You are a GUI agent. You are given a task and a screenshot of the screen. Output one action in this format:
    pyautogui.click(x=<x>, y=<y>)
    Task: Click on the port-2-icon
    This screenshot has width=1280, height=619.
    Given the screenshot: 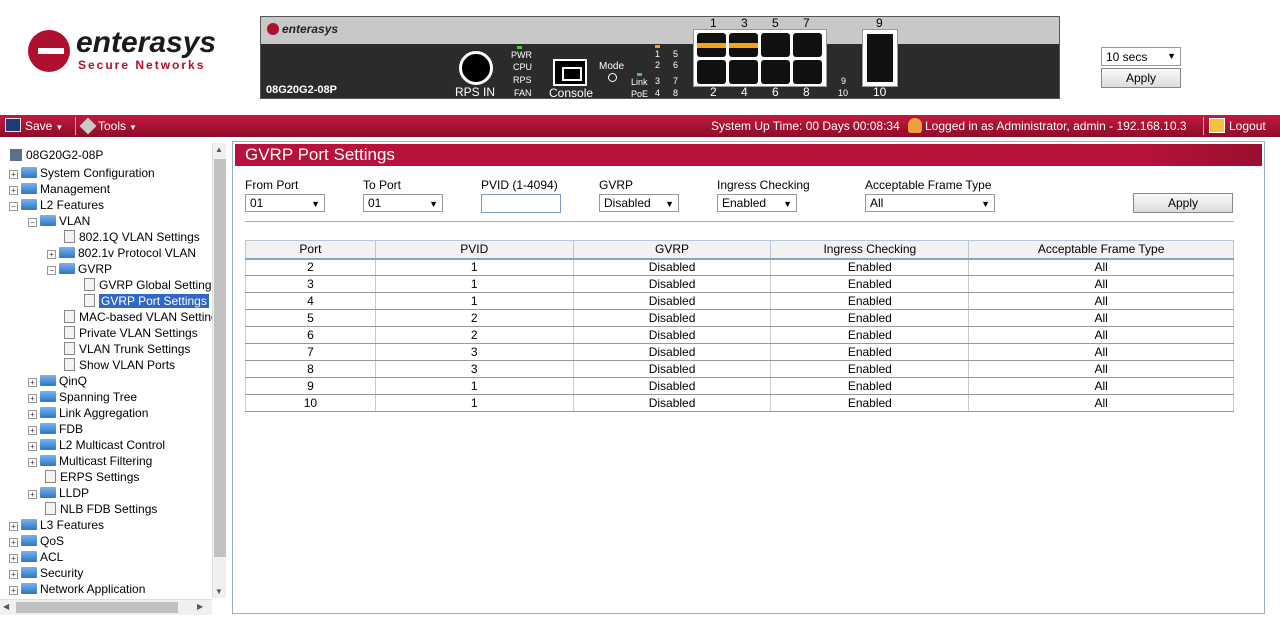 What is the action you would take?
    pyautogui.click(x=711, y=72)
    